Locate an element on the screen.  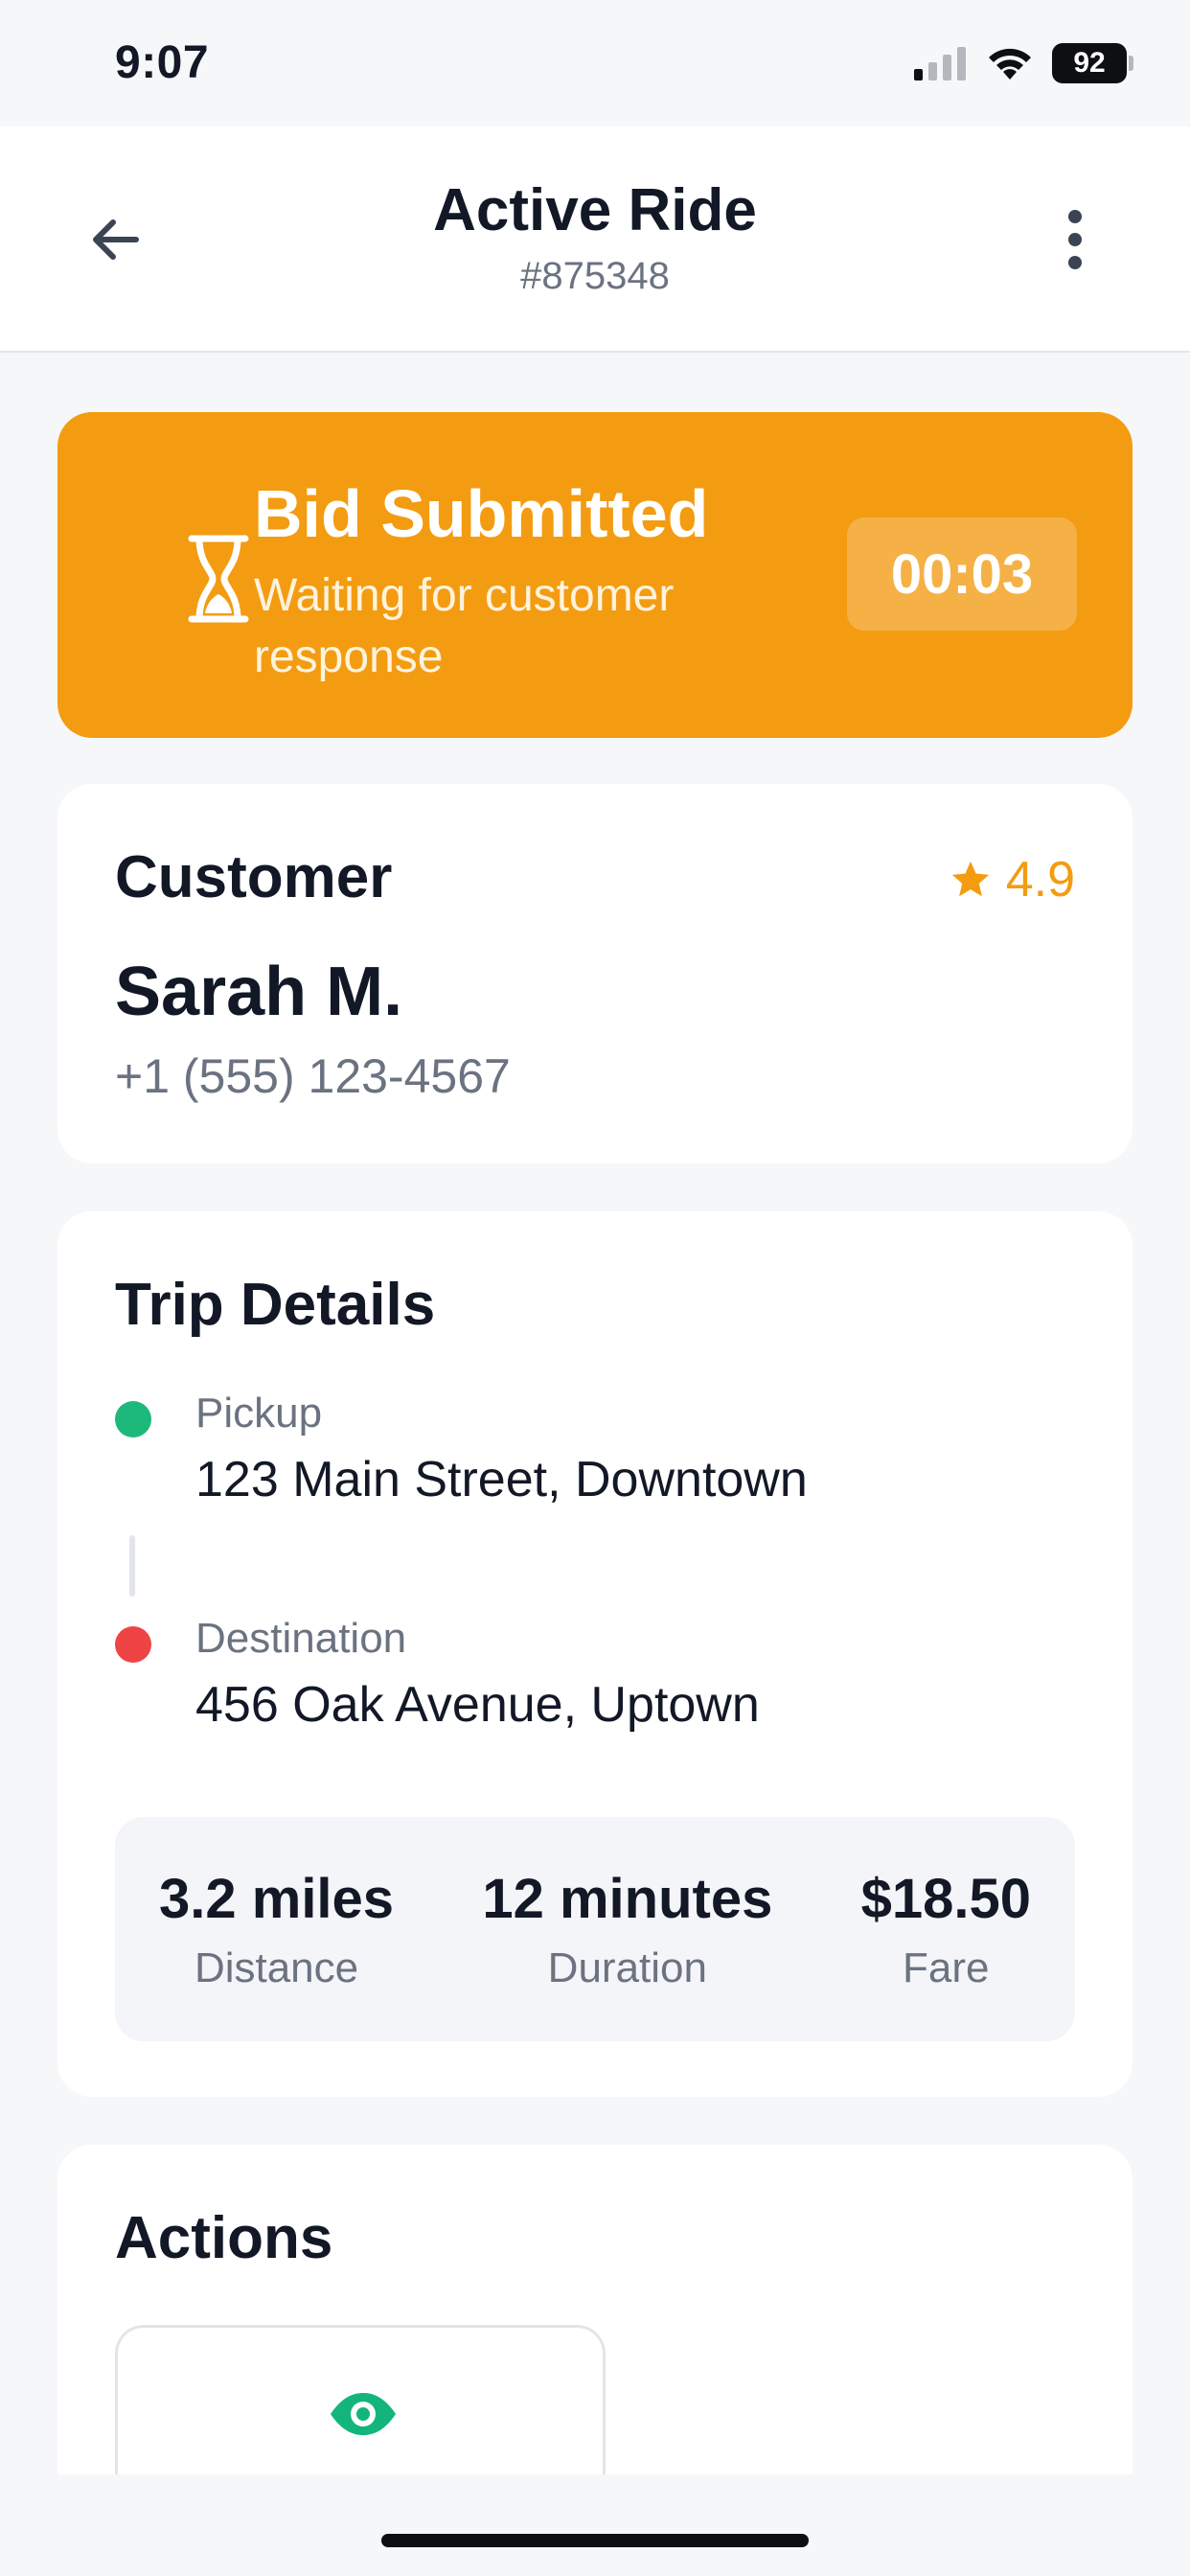
stat-fare: $18.50 Fare is located at coordinates (946, 1929).